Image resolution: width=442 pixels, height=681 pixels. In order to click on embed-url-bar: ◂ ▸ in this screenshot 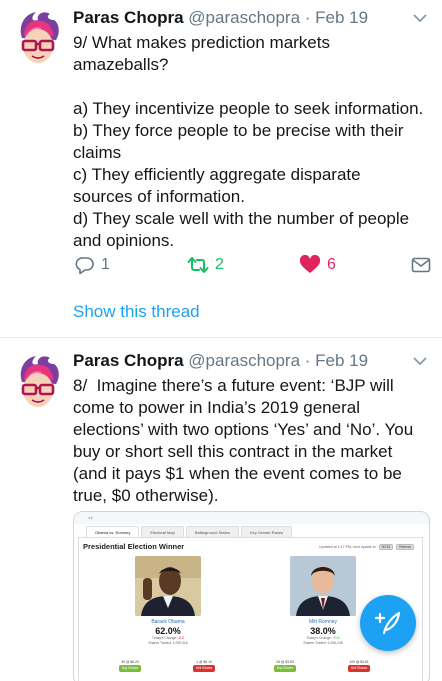, I will do `click(251, 518)`.